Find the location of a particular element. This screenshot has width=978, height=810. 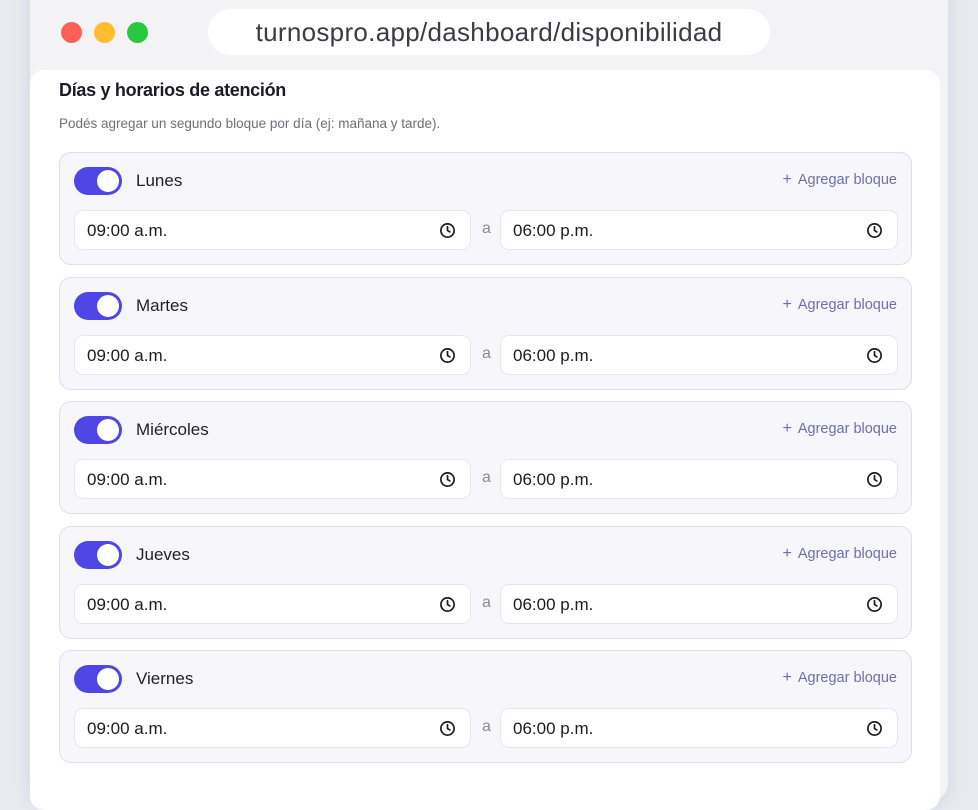

day-name: Martes is located at coordinates (162, 305).